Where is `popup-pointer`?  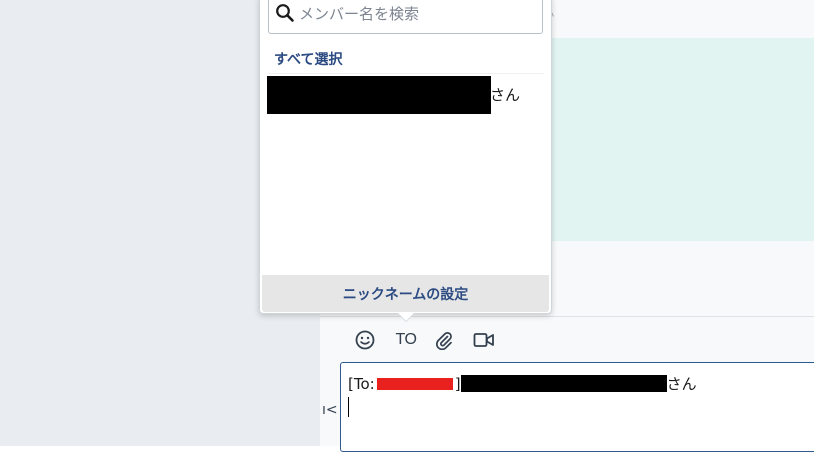
popup-pointer is located at coordinates (406, 317).